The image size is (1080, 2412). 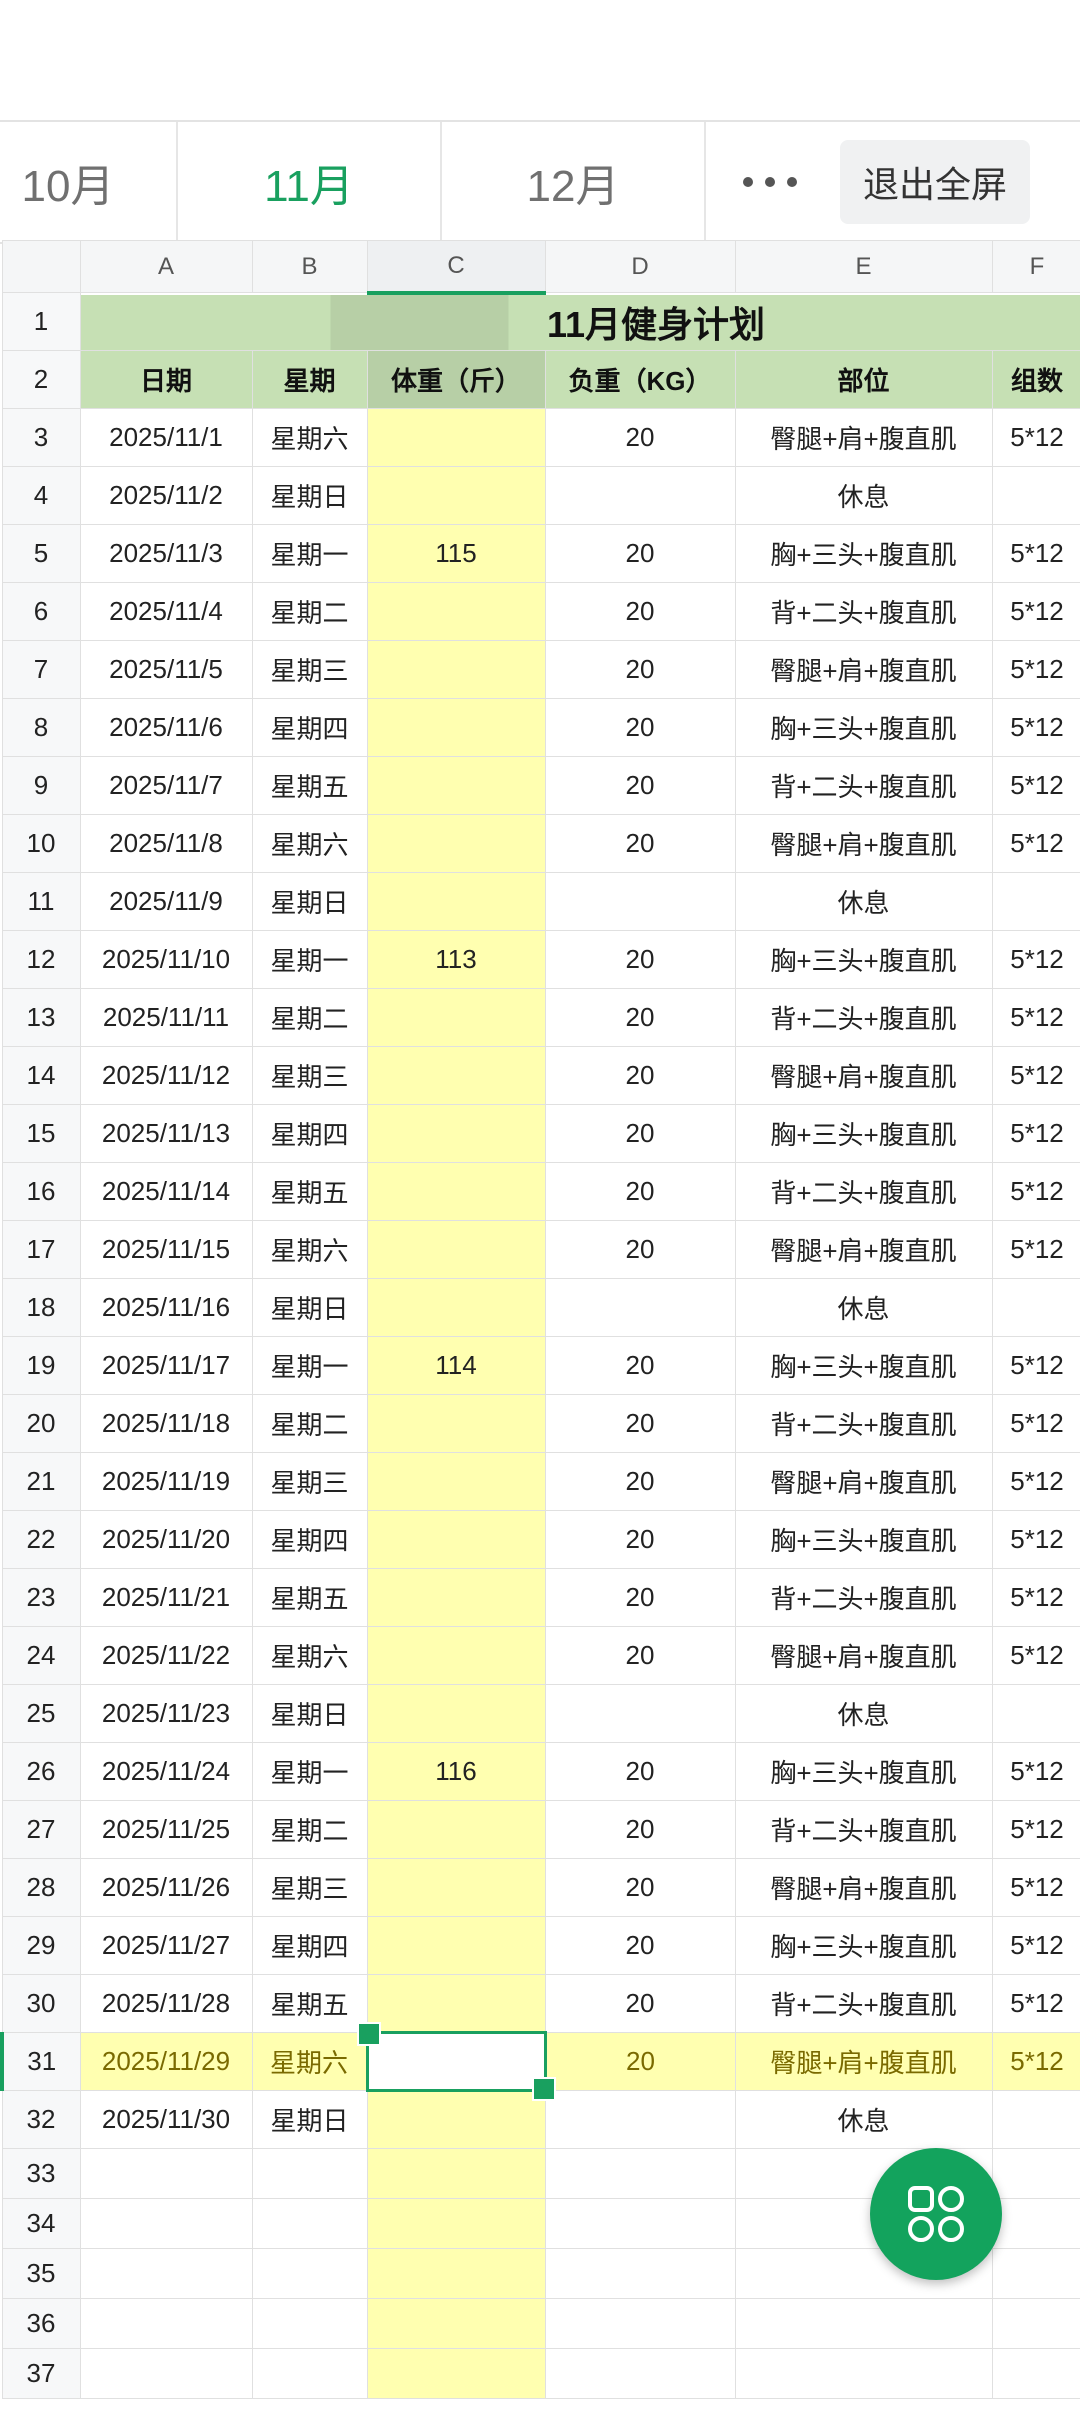 I want to click on cell: 2025/11/29, so click(x=166, y=2061).